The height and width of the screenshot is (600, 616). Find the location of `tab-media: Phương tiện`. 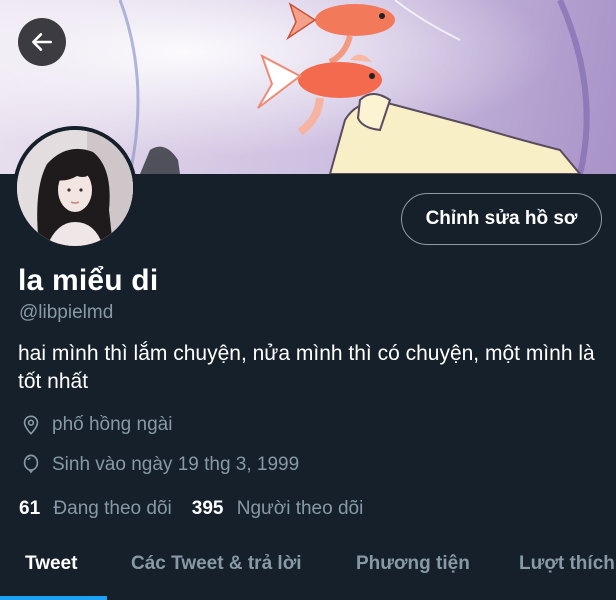

tab-media: Phương tiện is located at coordinates (413, 564).